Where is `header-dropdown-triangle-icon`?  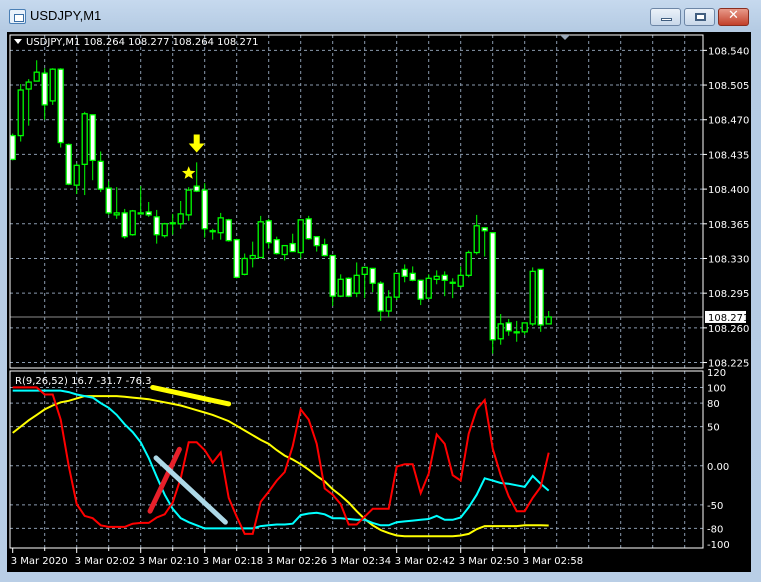
header-dropdown-triangle-icon is located at coordinates (18, 41).